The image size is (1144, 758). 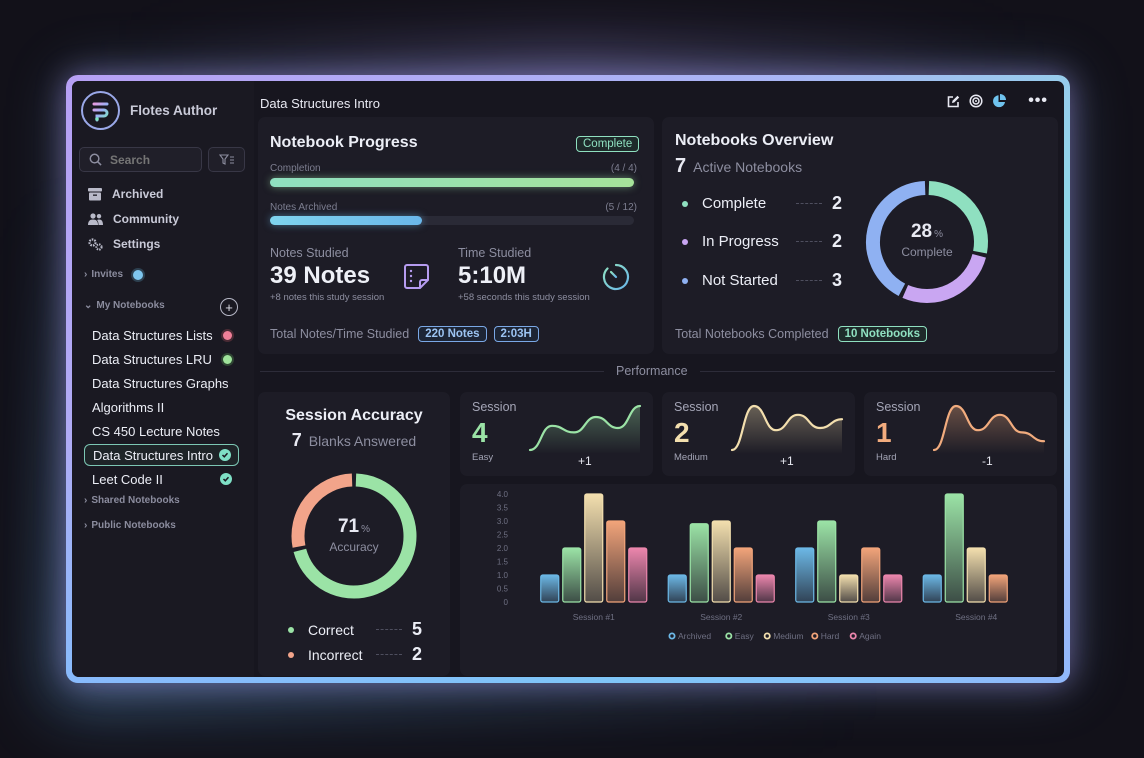 What do you see at coordinates (740, 241) in the screenshot?
I see `legend-label: In Progress` at bounding box center [740, 241].